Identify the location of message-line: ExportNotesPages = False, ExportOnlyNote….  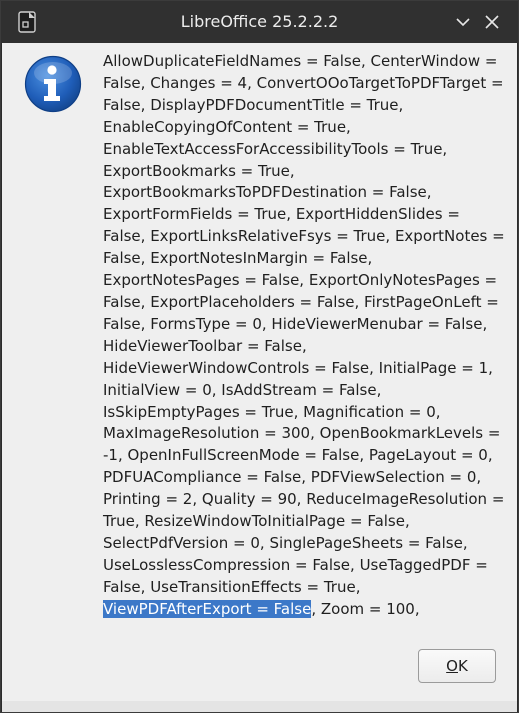
(300, 280).